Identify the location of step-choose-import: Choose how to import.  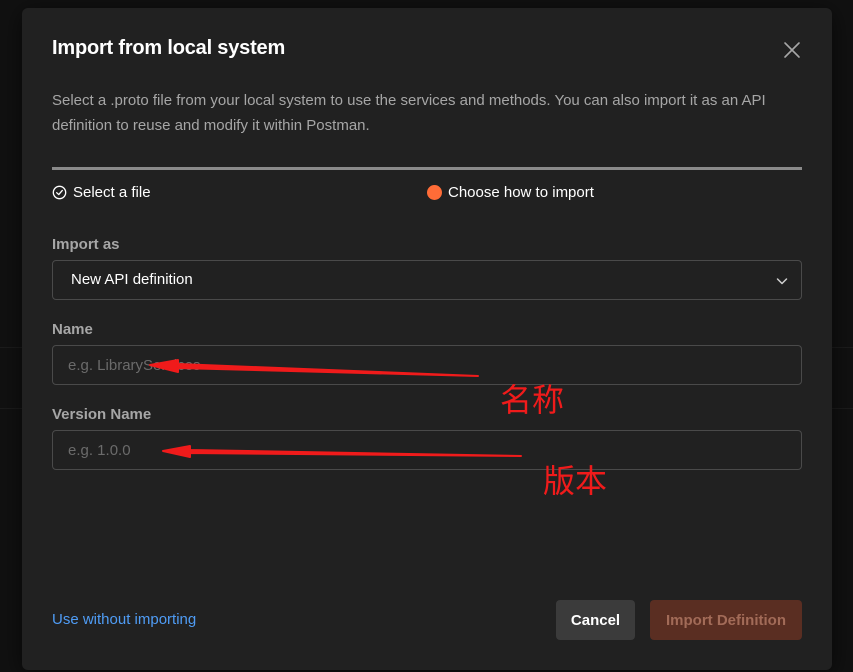
(510, 192).